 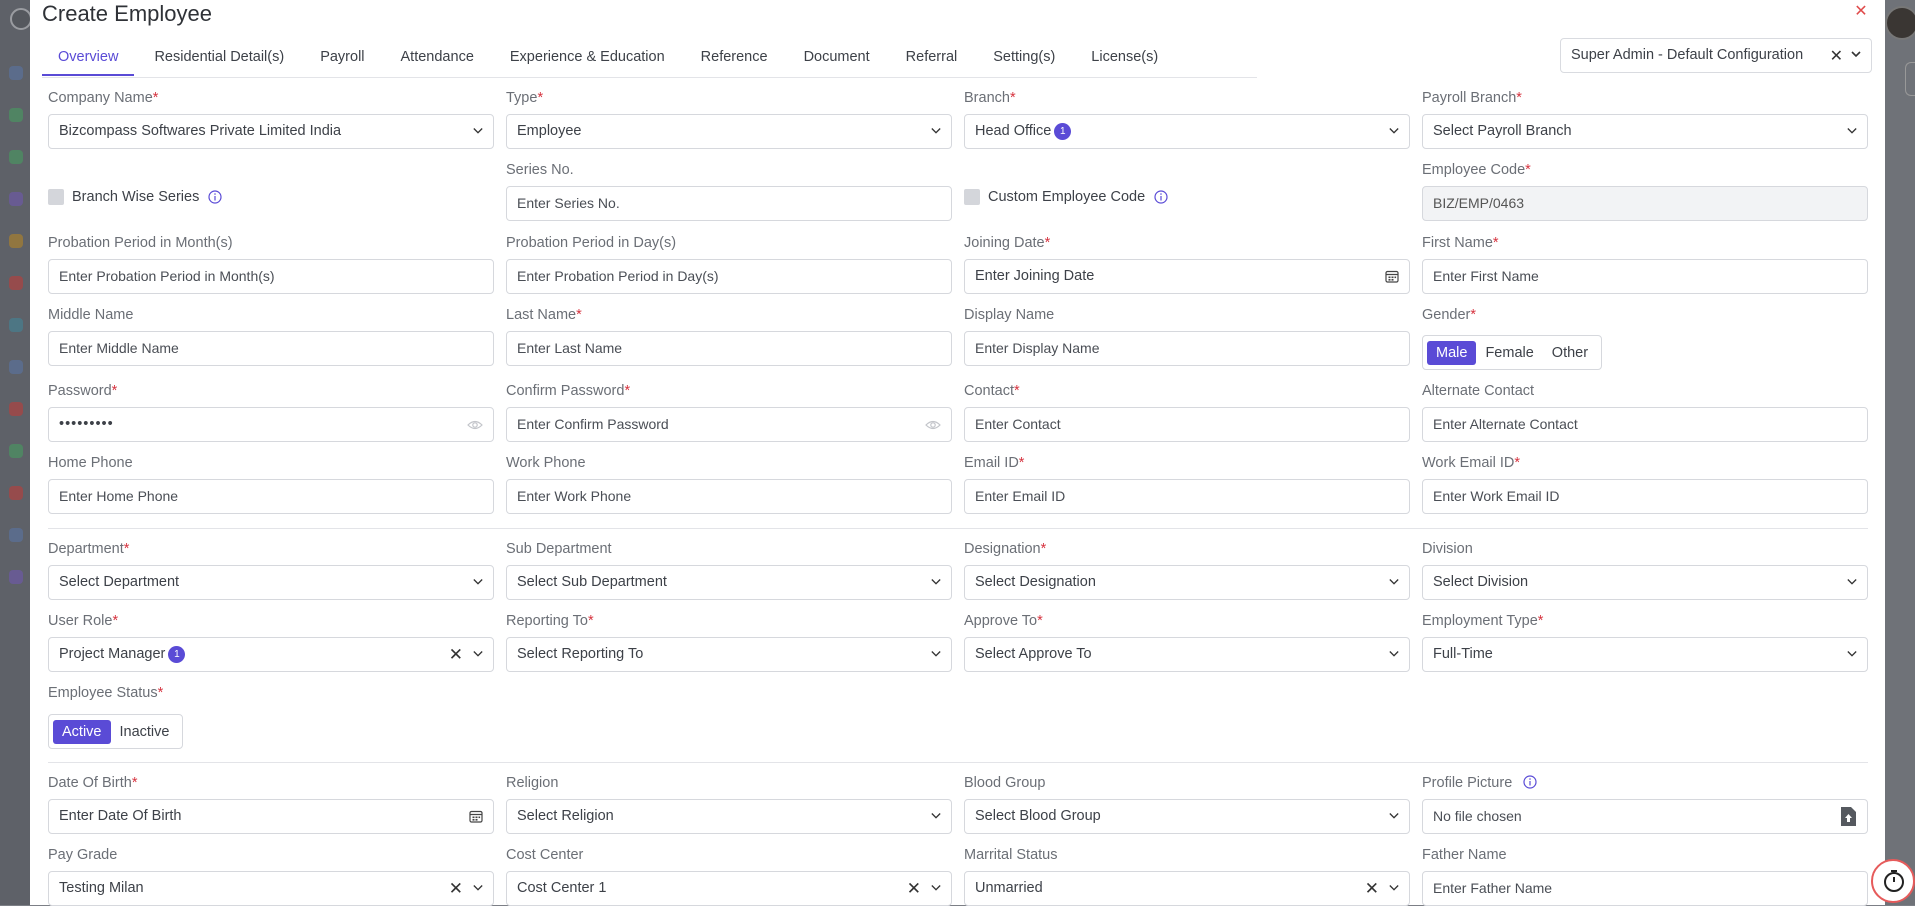 I want to click on last-name-input: Enter Last Name, so click(x=729, y=348).